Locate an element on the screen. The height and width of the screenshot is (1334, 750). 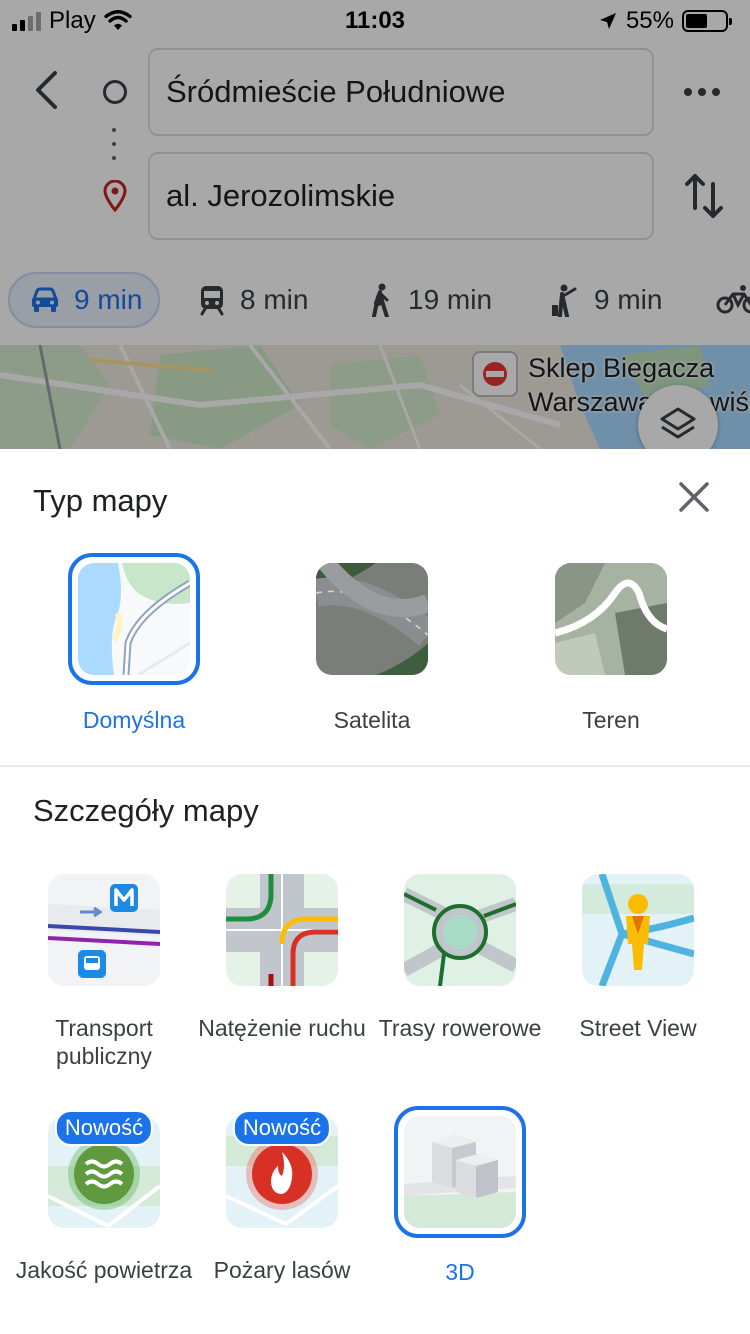
chevron-left-icon is located at coordinates (46, 90).